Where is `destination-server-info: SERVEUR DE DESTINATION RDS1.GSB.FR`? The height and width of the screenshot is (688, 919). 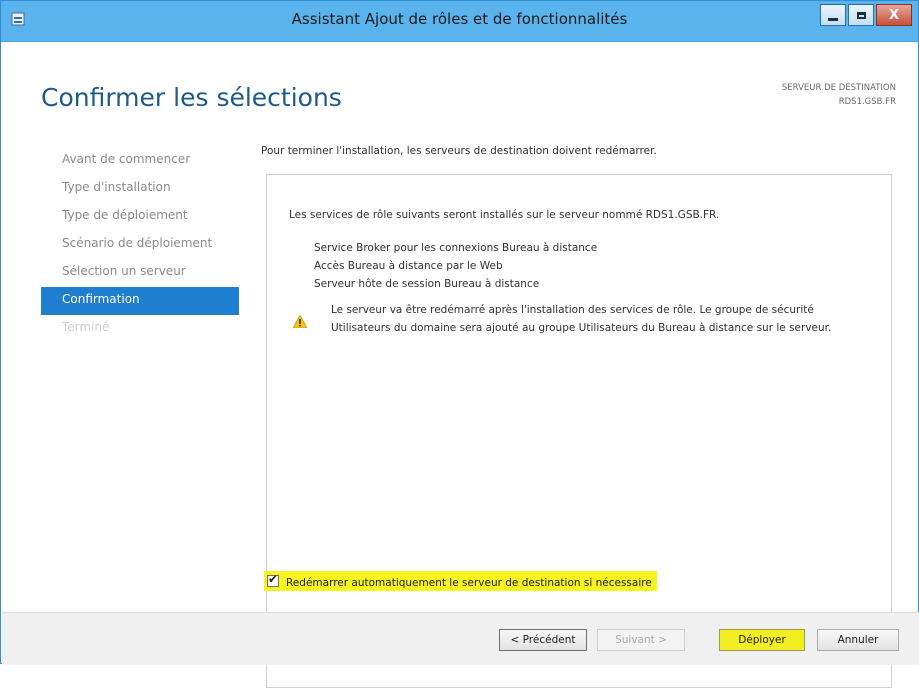
destination-server-info: SERVEUR DE DESTINATION RDS1.GSB.FR is located at coordinates (839, 95).